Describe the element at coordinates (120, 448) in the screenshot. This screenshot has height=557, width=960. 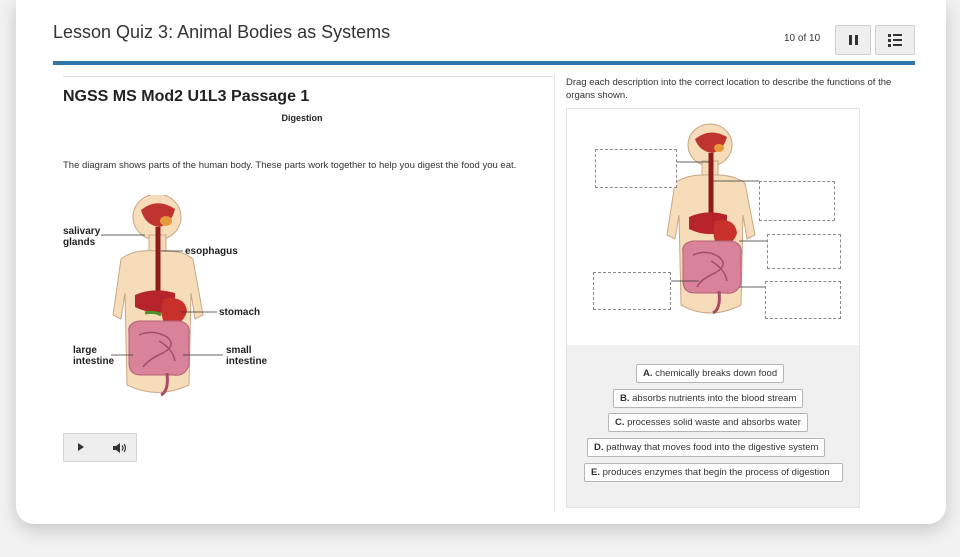
I see `volume-icon` at that location.